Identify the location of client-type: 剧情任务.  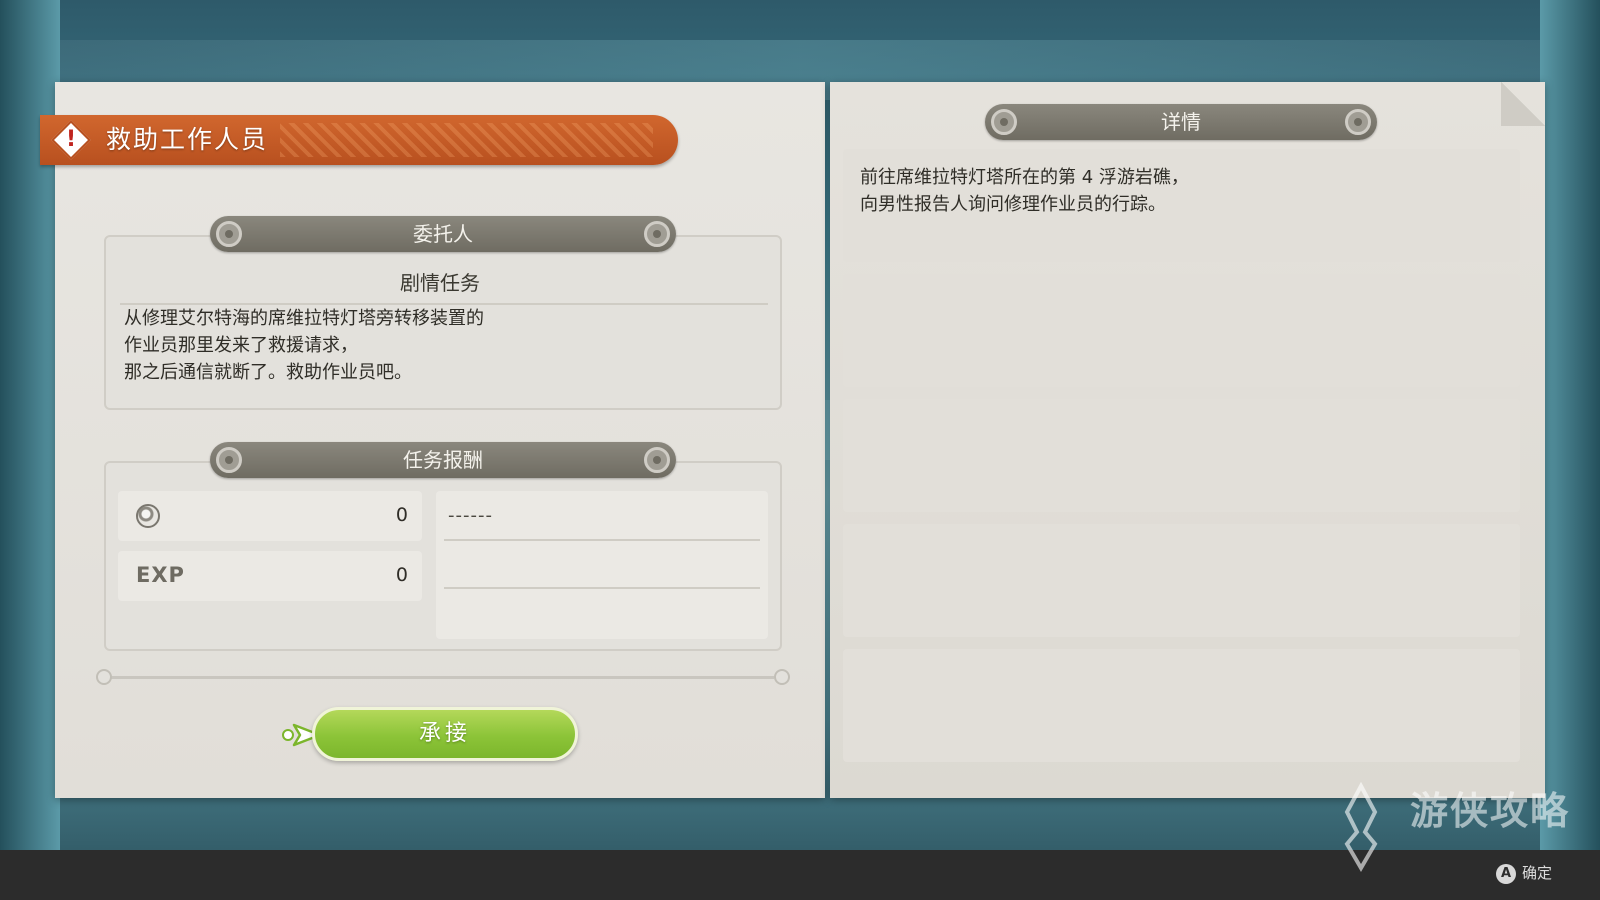
(440, 283).